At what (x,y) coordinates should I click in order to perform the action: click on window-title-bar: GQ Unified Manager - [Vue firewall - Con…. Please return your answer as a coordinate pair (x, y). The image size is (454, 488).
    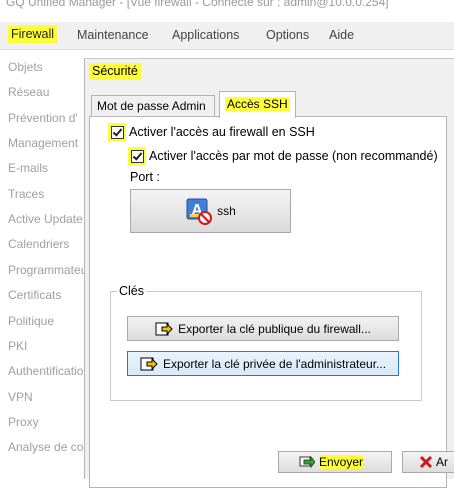
    Looking at the image, I should click on (227, 10).